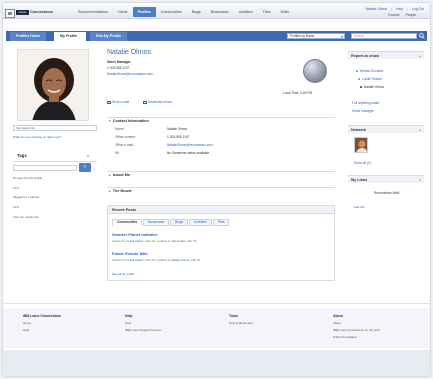 The width and height of the screenshot is (433, 379). Describe the element at coordinates (378, 323) in the screenshot. I see `footer-link: About` at that location.